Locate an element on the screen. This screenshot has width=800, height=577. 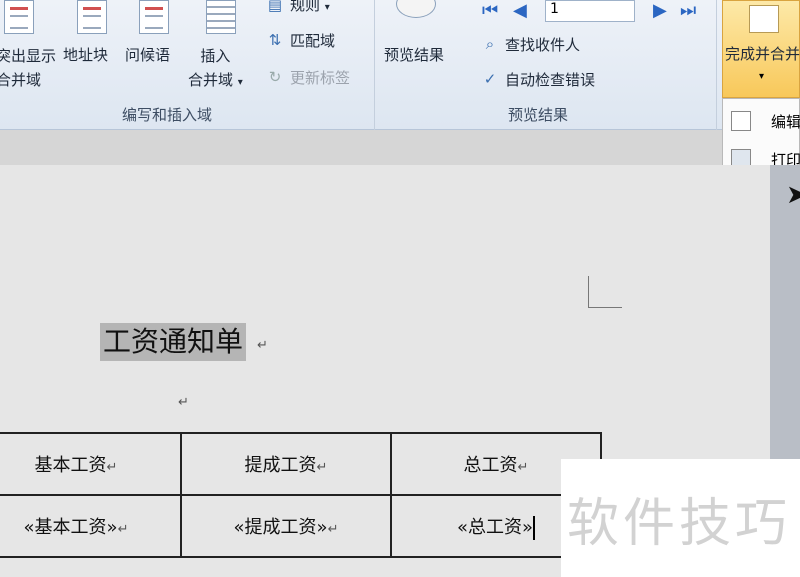
find-recipient-icon: ⌕ is located at coordinates (490, 44).